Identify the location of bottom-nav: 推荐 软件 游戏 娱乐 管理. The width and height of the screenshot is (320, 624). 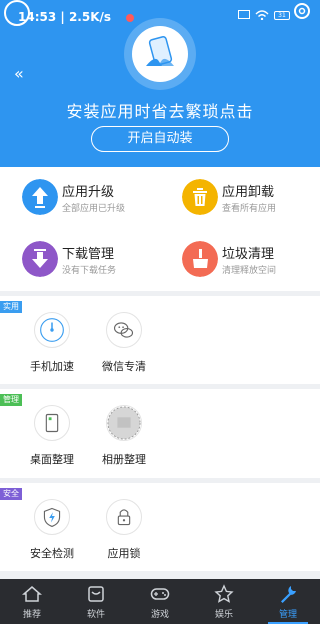
(160, 601).